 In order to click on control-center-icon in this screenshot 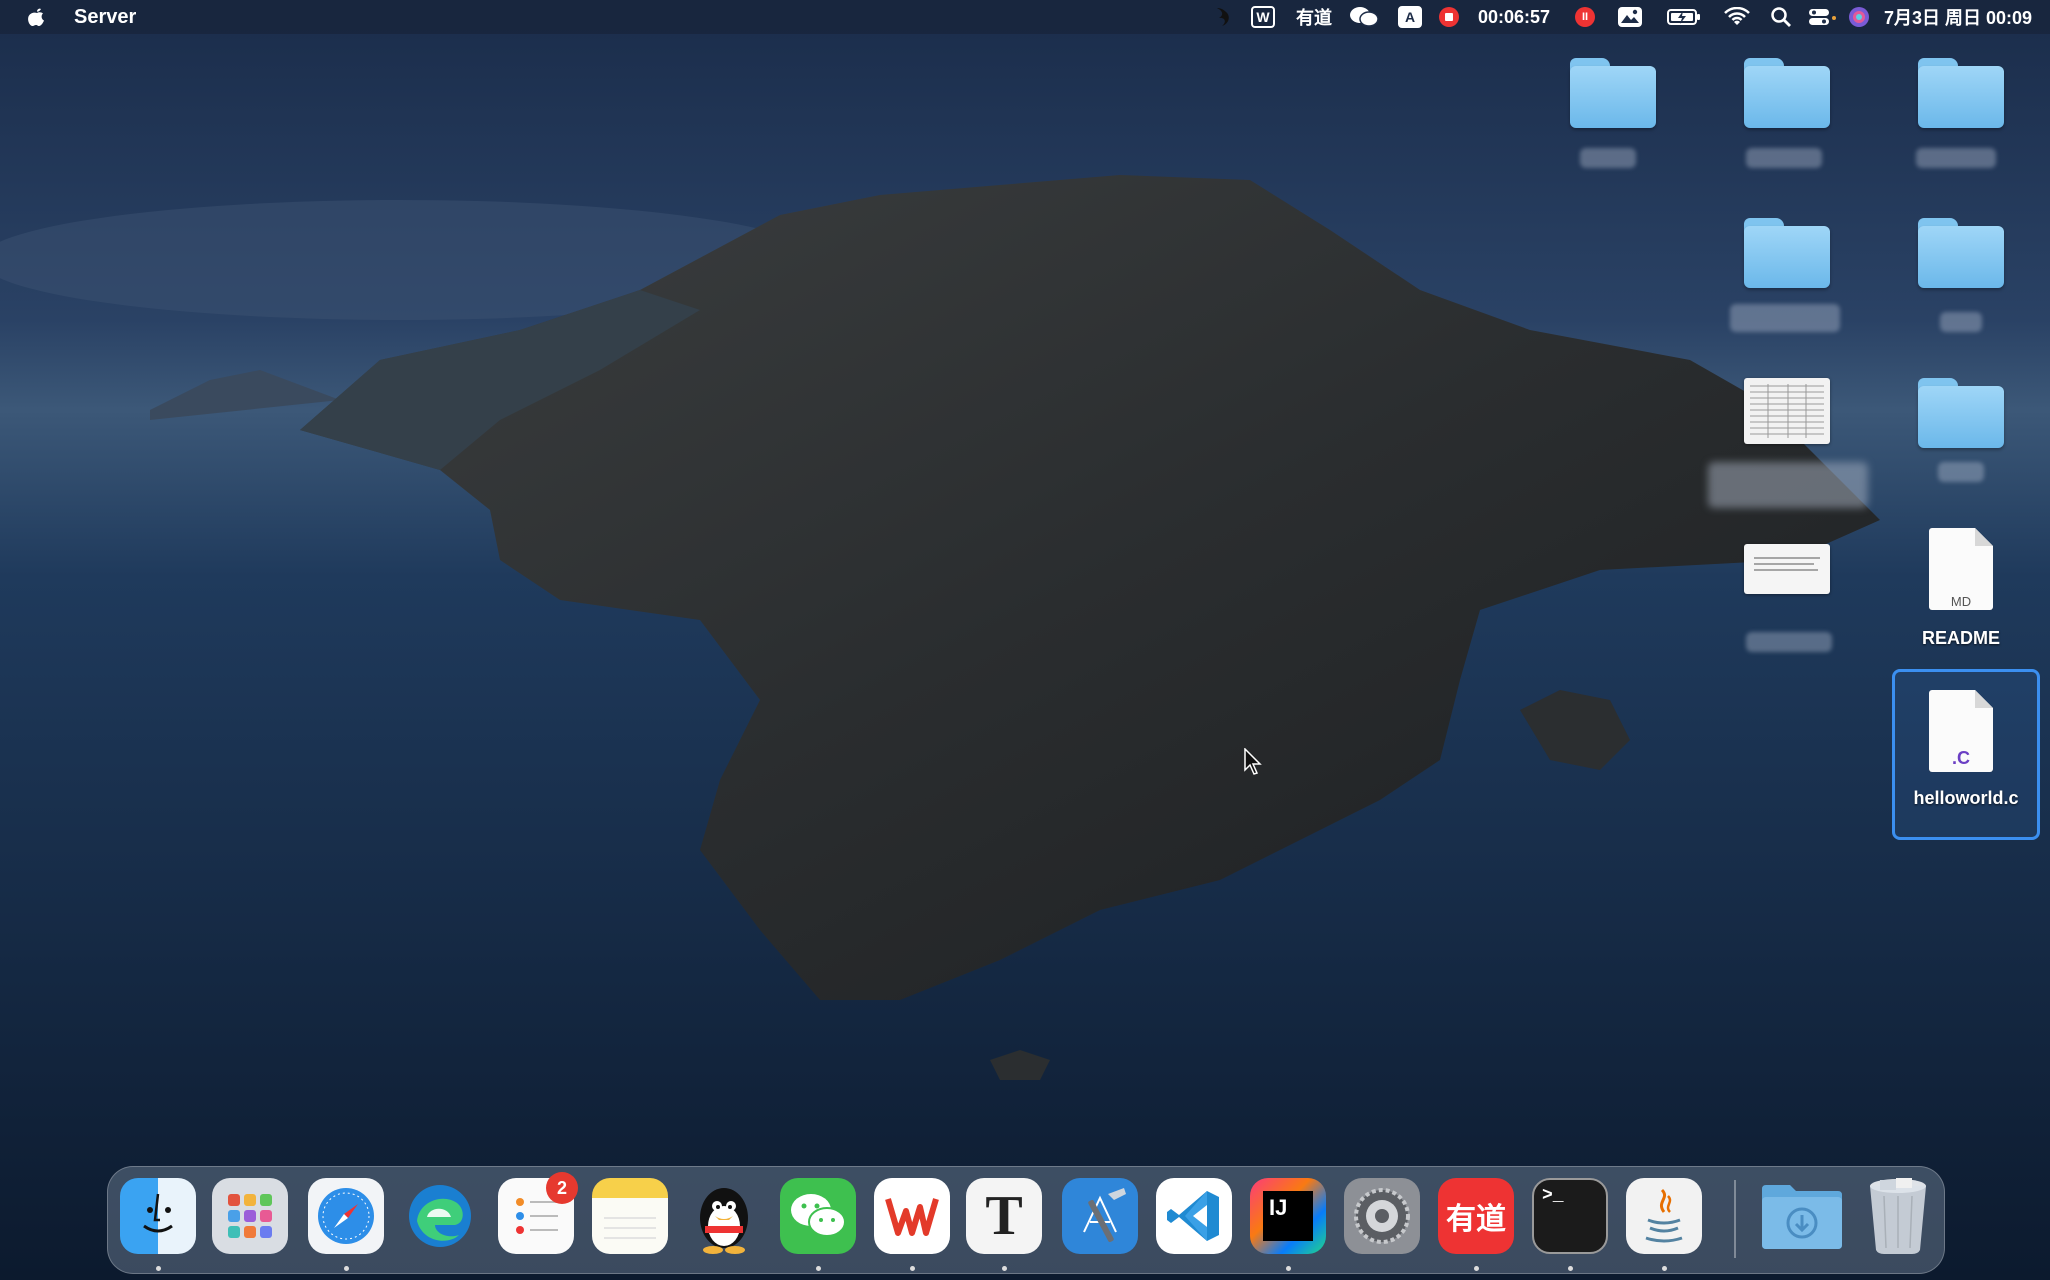, I will do `click(1822, 17)`.